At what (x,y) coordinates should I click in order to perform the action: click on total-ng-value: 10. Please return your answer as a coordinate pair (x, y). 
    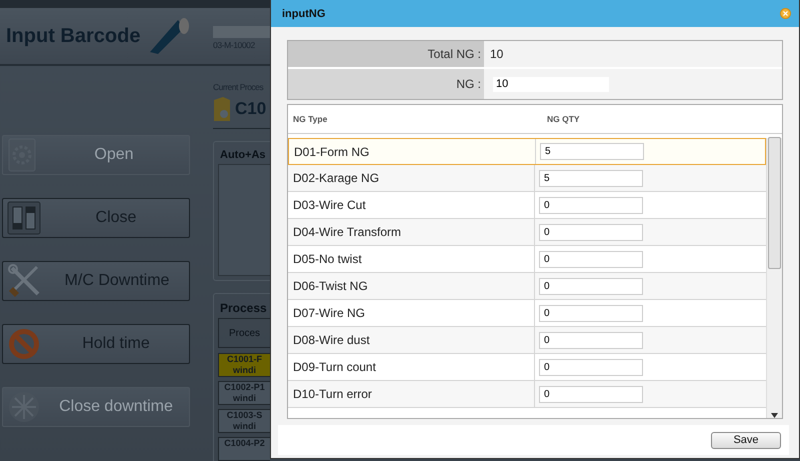
    Looking at the image, I should click on (496, 54).